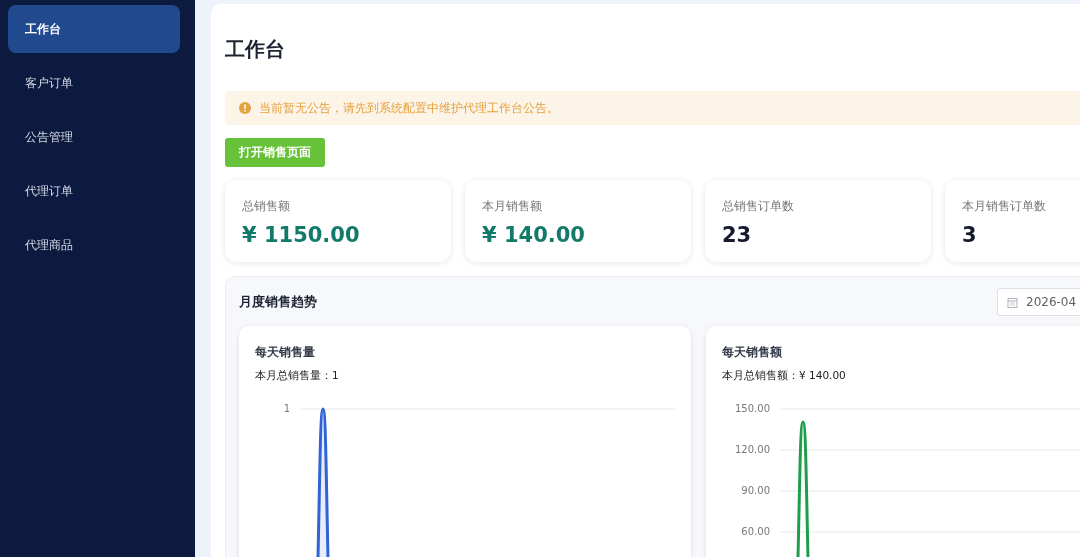 Image resolution: width=1080 pixels, height=557 pixels. What do you see at coordinates (286, 409) in the screenshot?
I see `axis-tick-label: 1` at bounding box center [286, 409].